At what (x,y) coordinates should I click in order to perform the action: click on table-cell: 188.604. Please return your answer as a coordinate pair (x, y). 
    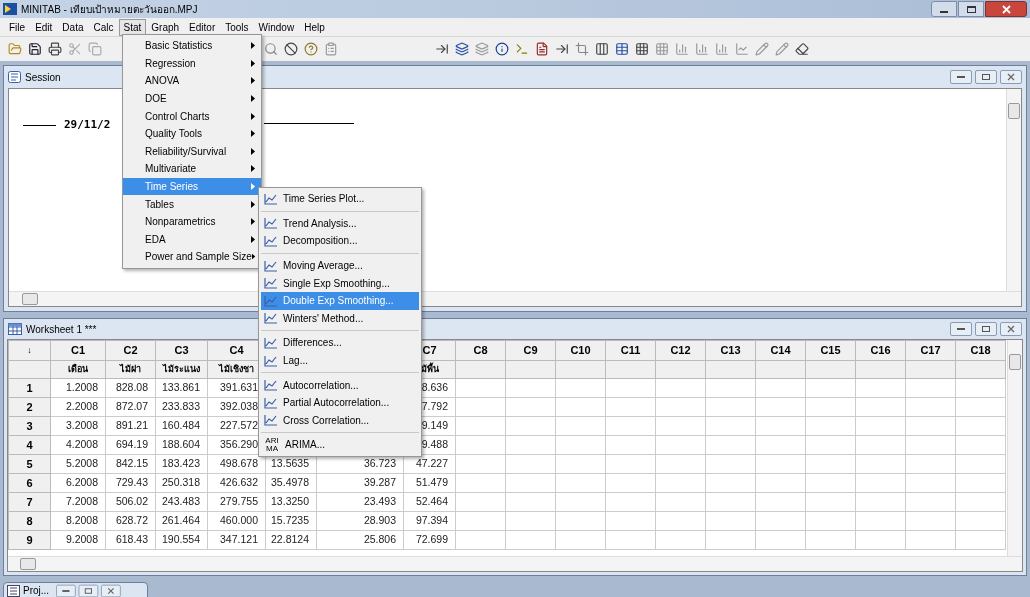
    Looking at the image, I should click on (181, 445).